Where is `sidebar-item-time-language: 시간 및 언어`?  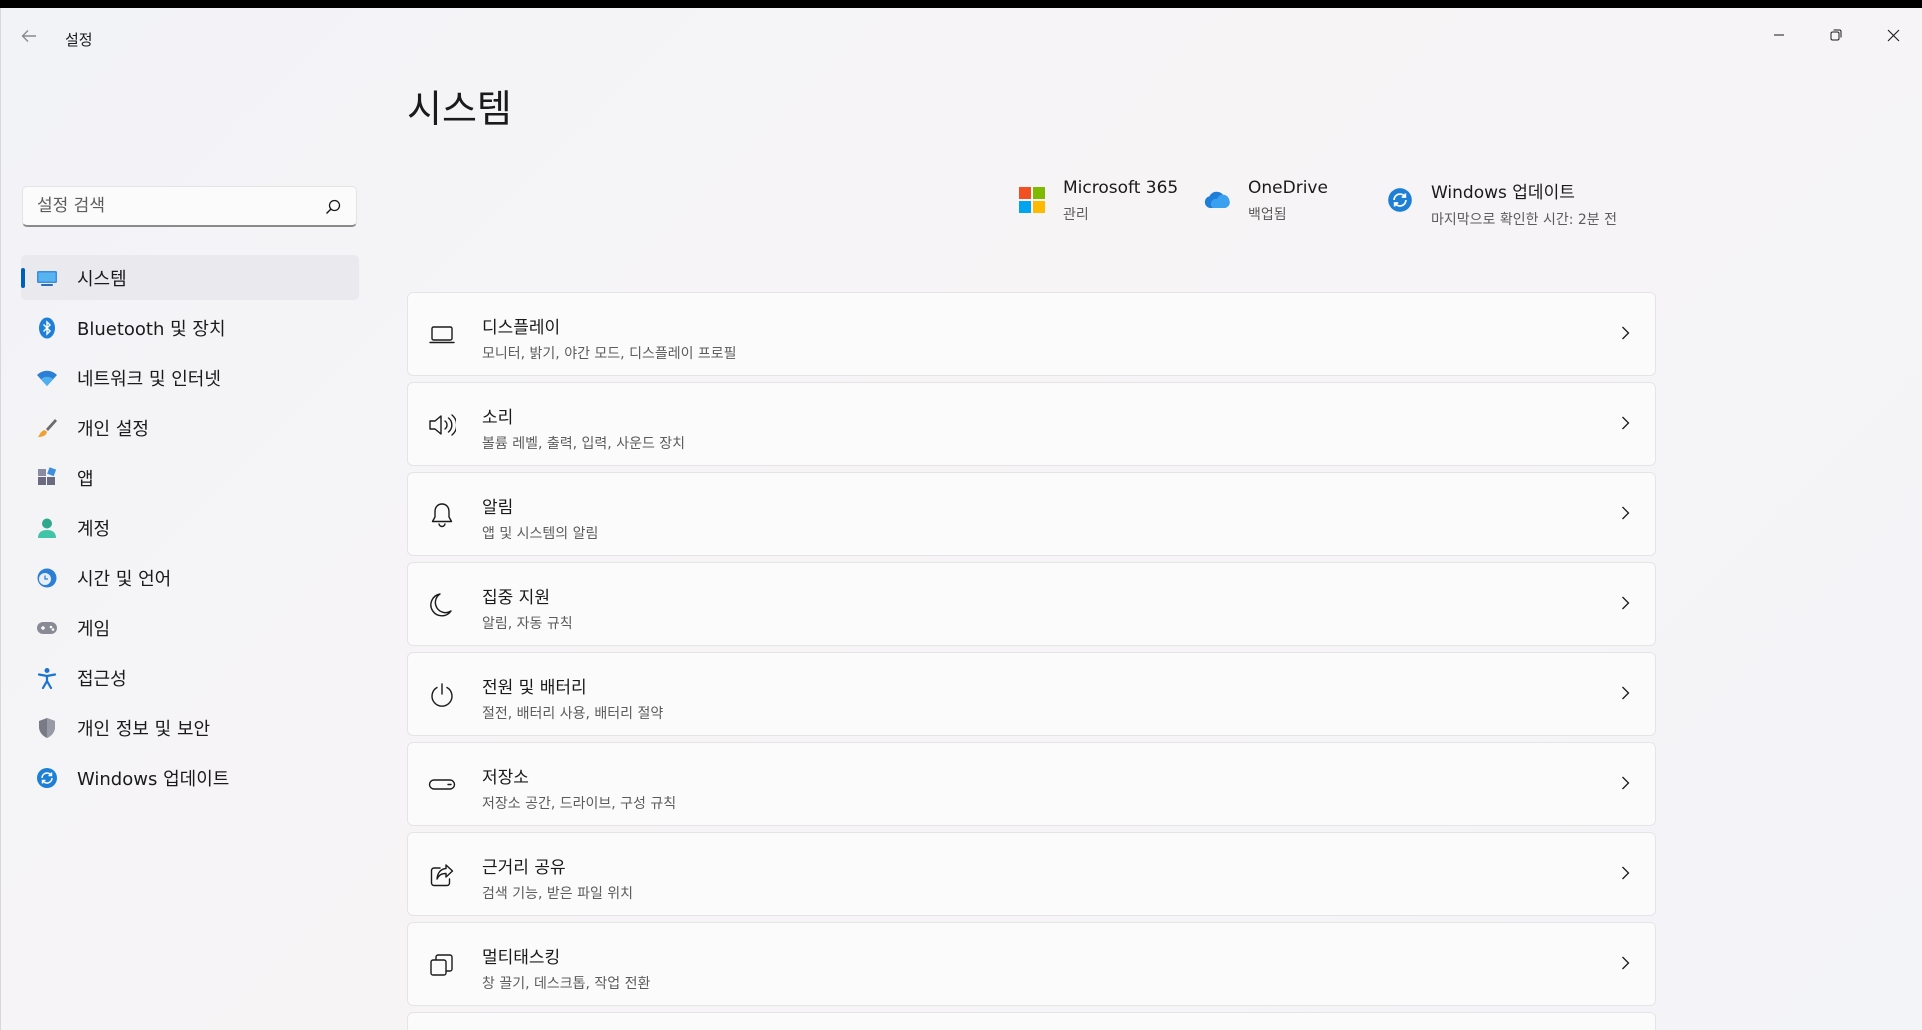
sidebar-item-time-language: 시간 및 언어 is located at coordinates (190, 577).